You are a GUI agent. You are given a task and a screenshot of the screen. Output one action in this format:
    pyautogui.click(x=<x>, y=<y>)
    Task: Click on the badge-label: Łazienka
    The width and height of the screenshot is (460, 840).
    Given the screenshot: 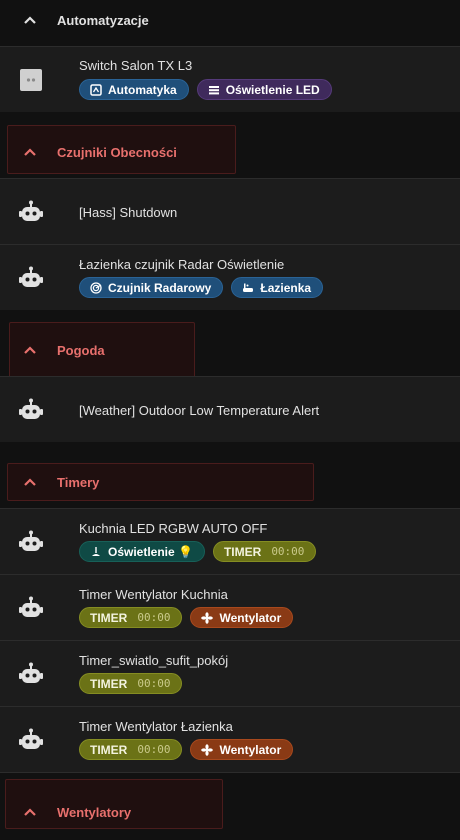 What is the action you would take?
    pyautogui.click(x=286, y=287)
    